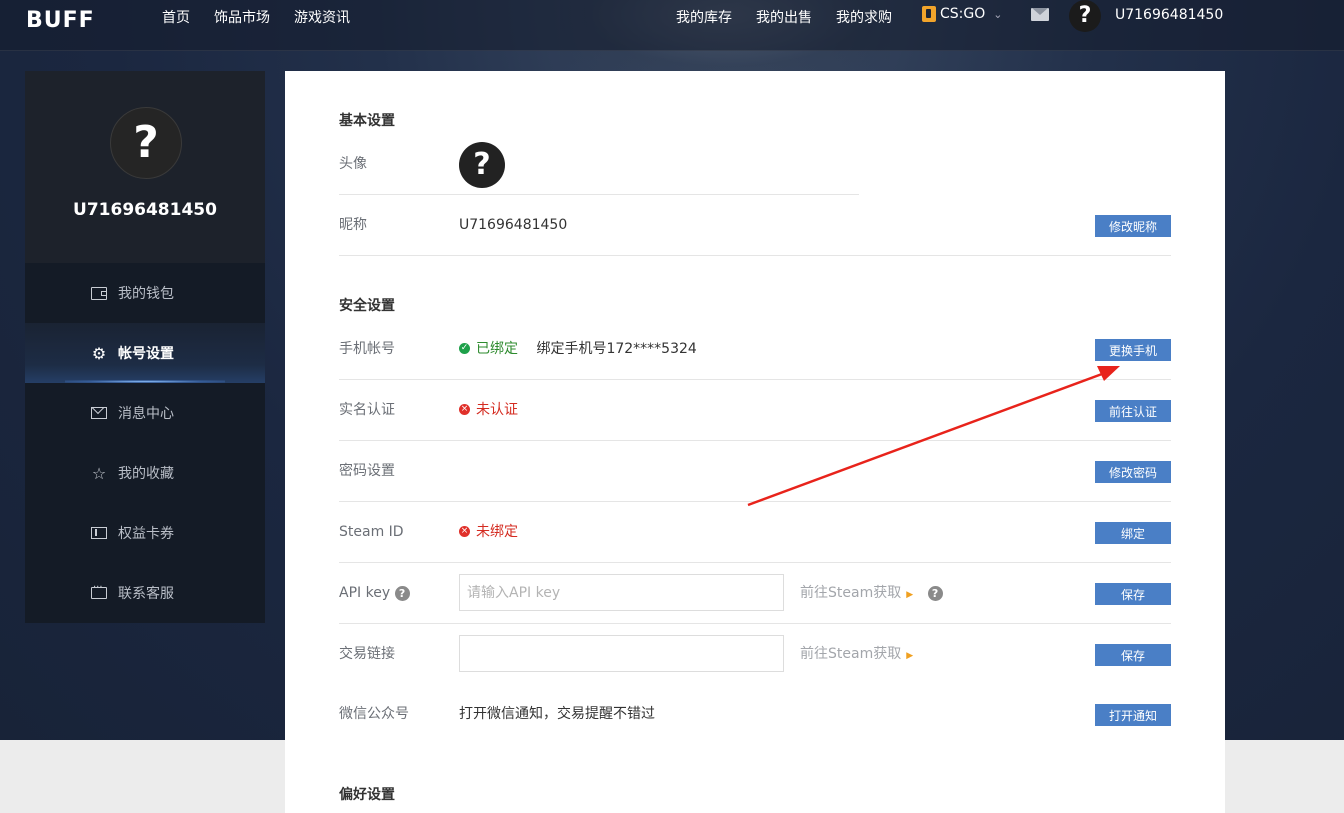 The height and width of the screenshot is (813, 1344). I want to click on profile-avatar: ?, so click(482, 165).